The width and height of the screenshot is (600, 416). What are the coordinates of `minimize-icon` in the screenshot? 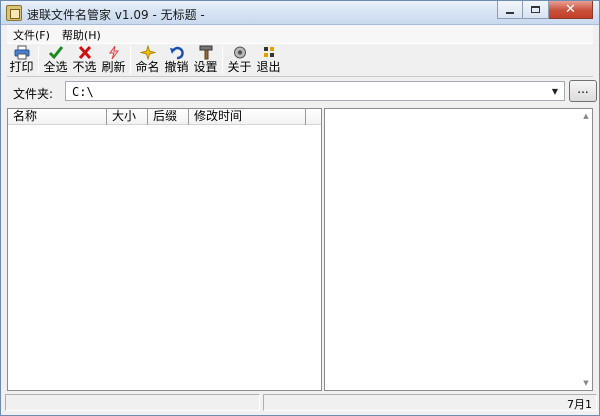 It's located at (510, 12).